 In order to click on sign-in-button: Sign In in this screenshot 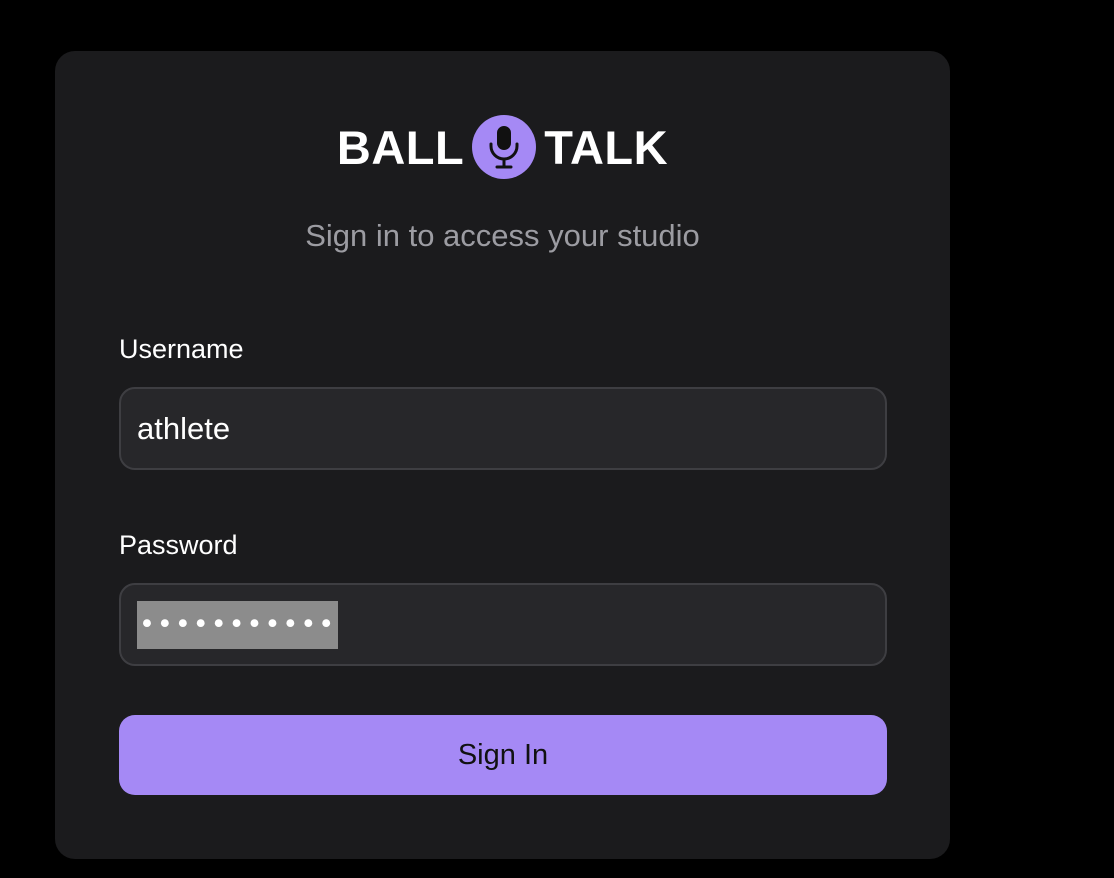, I will do `click(503, 755)`.